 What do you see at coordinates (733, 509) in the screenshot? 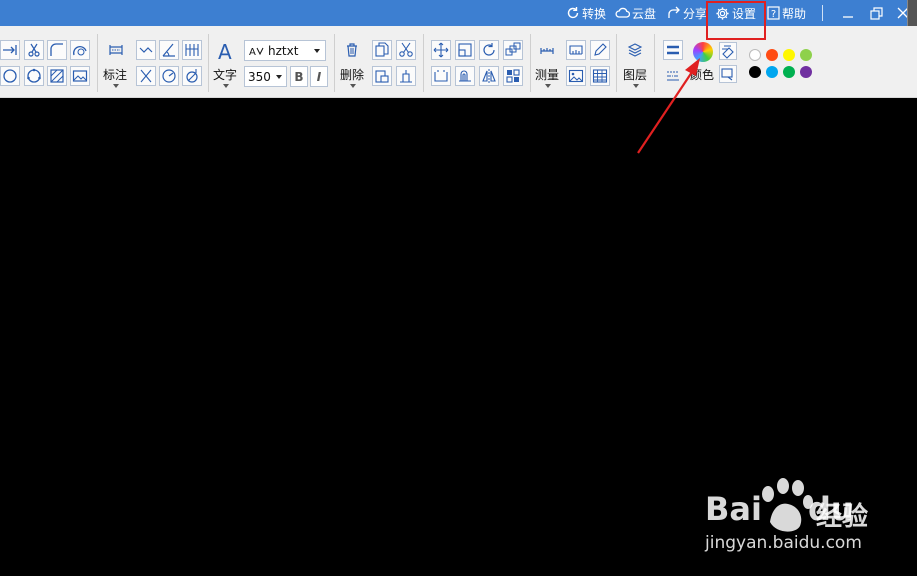
I see `watermark-brand-text: Bai` at bounding box center [733, 509].